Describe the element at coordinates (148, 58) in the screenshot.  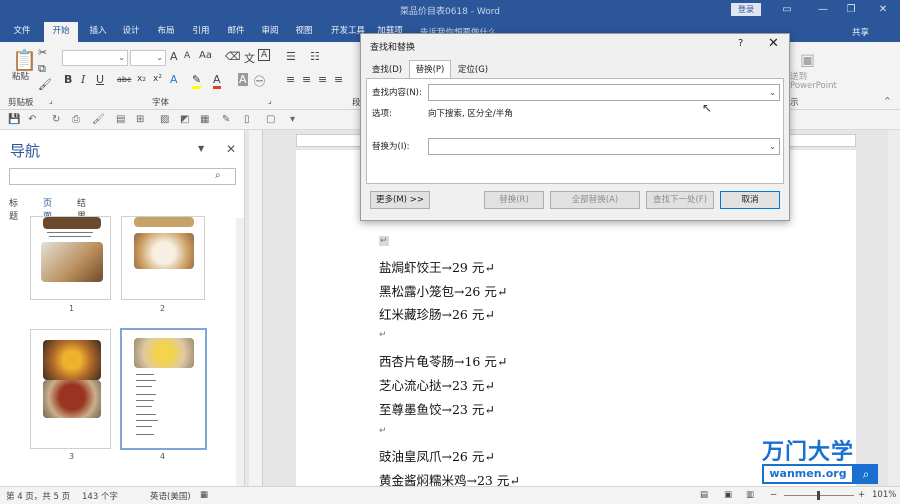
I see `font-size-combo: ⌄` at that location.